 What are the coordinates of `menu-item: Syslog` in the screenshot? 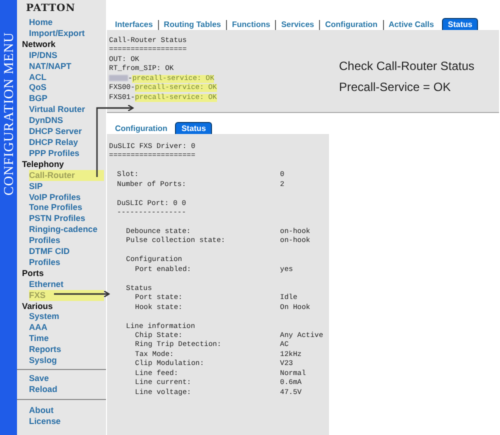 It's located at (44, 360).